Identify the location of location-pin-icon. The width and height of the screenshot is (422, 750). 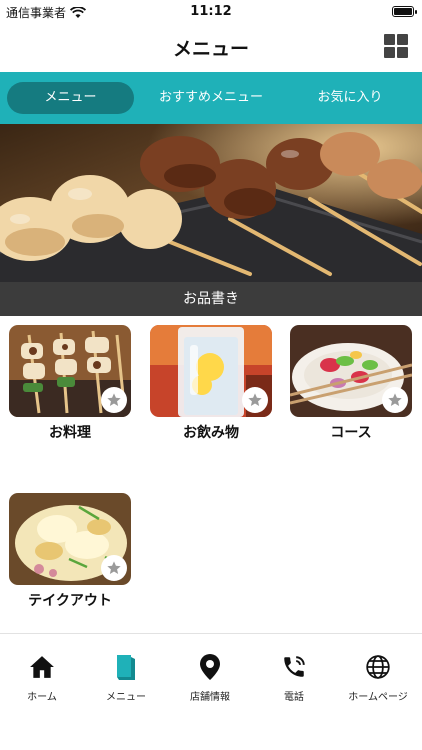
(210, 667).